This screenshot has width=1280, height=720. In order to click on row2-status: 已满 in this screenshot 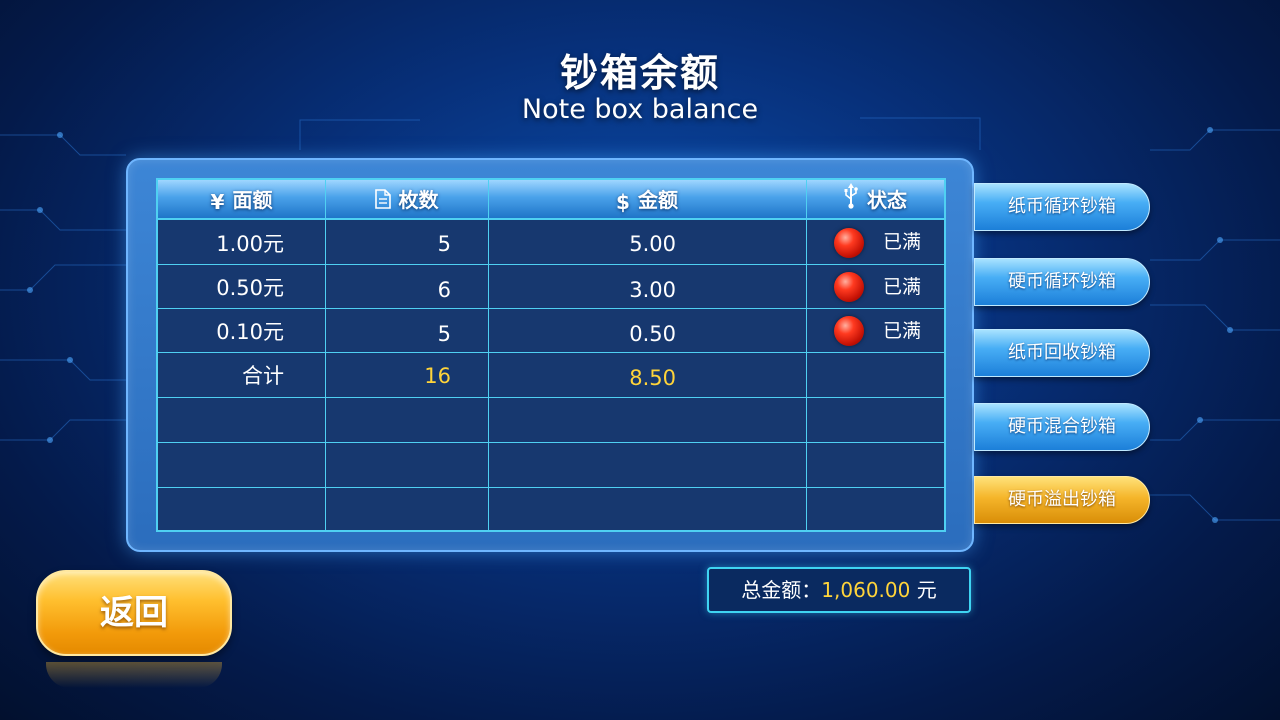, I will do `click(902, 287)`.